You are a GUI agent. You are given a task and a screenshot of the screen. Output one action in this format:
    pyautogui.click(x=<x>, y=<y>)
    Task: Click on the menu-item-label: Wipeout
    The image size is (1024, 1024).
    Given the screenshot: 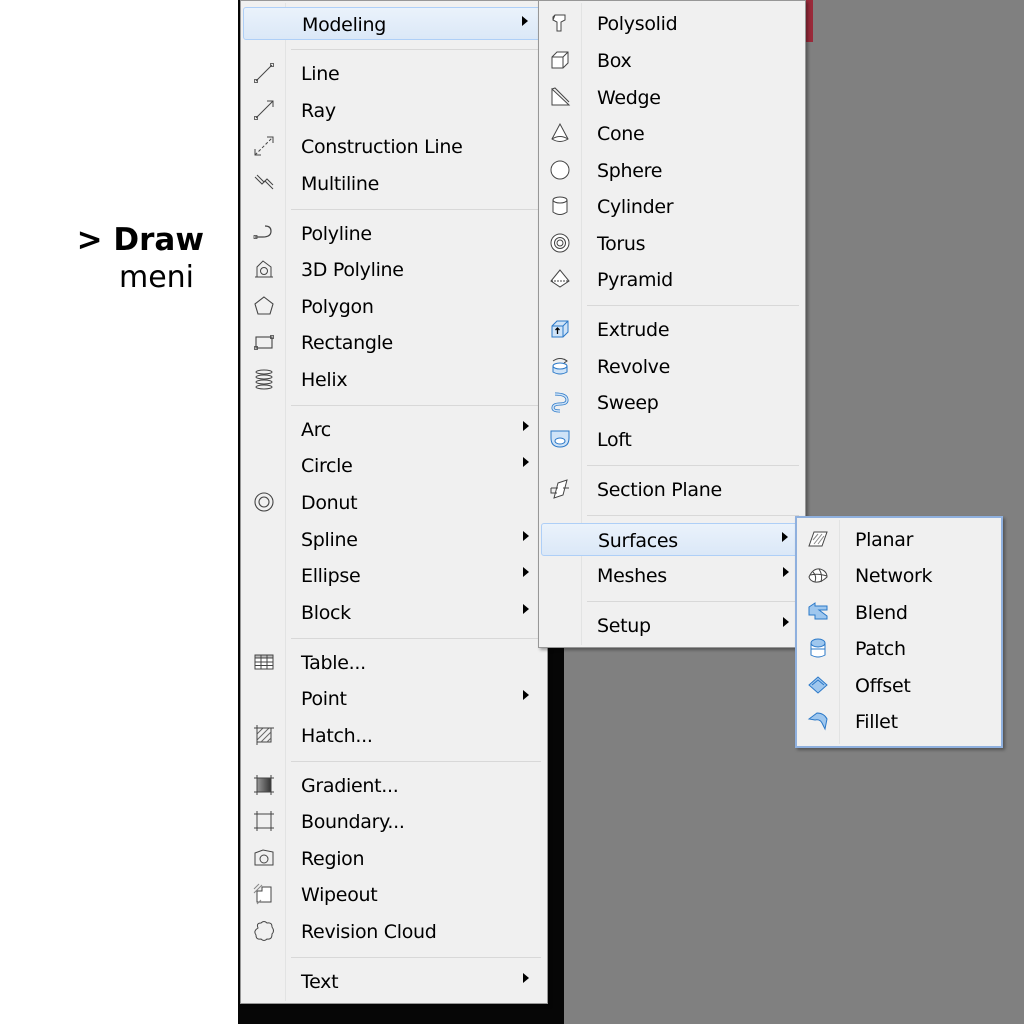 What is the action you would take?
    pyautogui.click(x=339, y=895)
    